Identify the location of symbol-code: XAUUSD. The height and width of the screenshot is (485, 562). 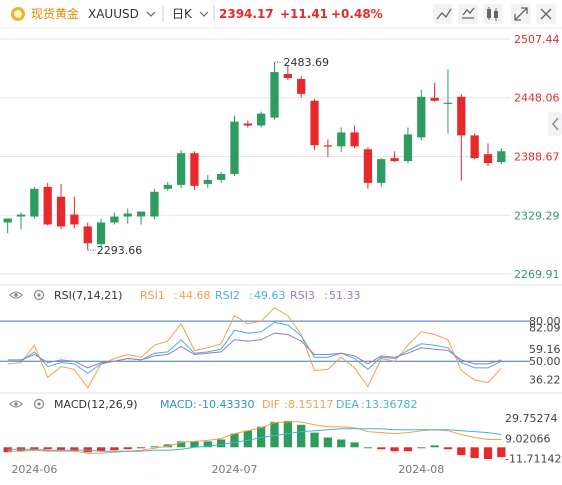
(113, 14).